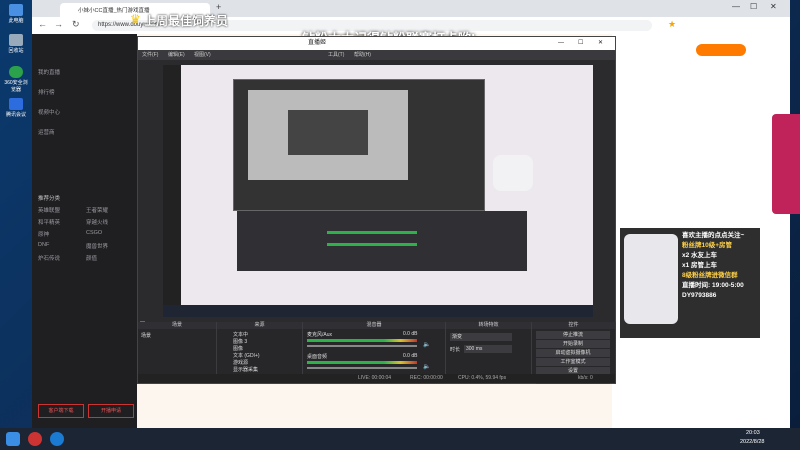 The image size is (800, 450). Describe the element at coordinates (46, 92) in the screenshot. I see `nav-item-ranking: 排行榜` at that location.